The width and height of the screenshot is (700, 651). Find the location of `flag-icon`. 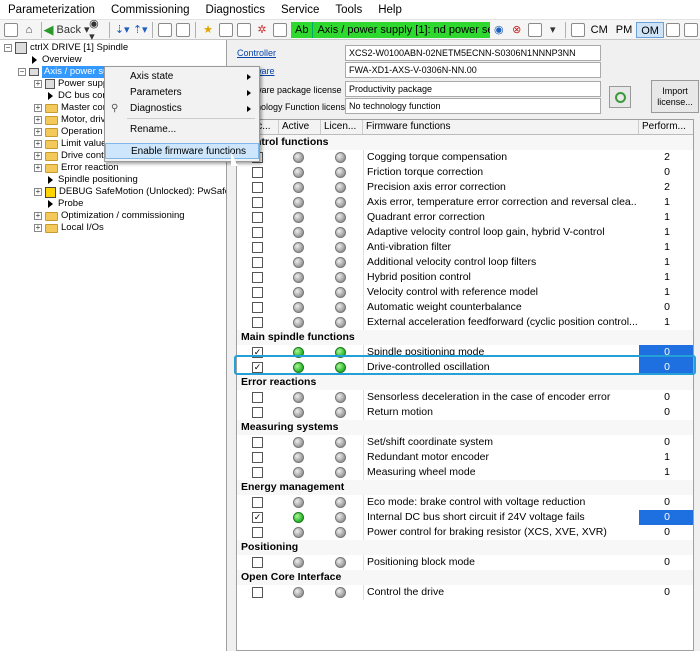

flag-icon is located at coordinates (673, 30).